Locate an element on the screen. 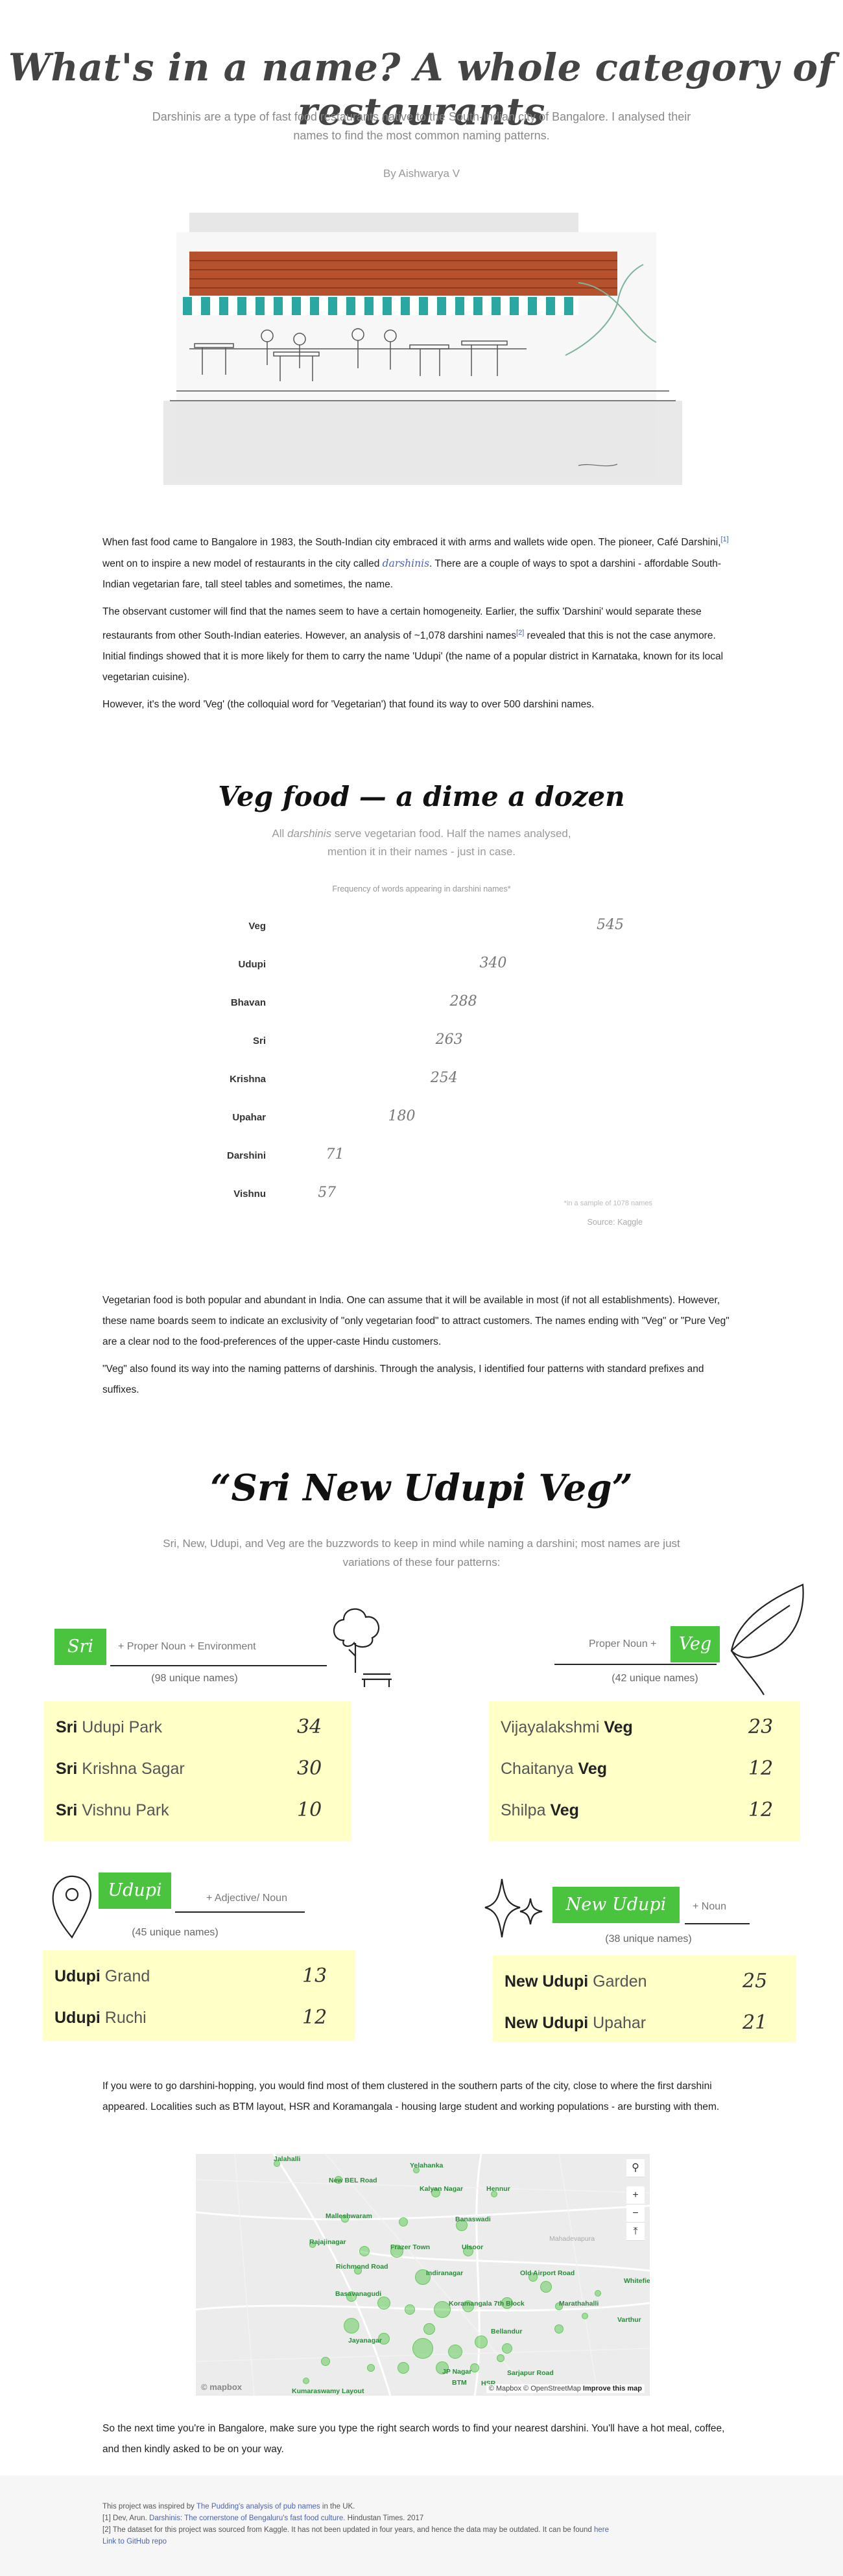 The width and height of the screenshot is (843, 2576). map-place-label: Yelahanka is located at coordinates (427, 2165).